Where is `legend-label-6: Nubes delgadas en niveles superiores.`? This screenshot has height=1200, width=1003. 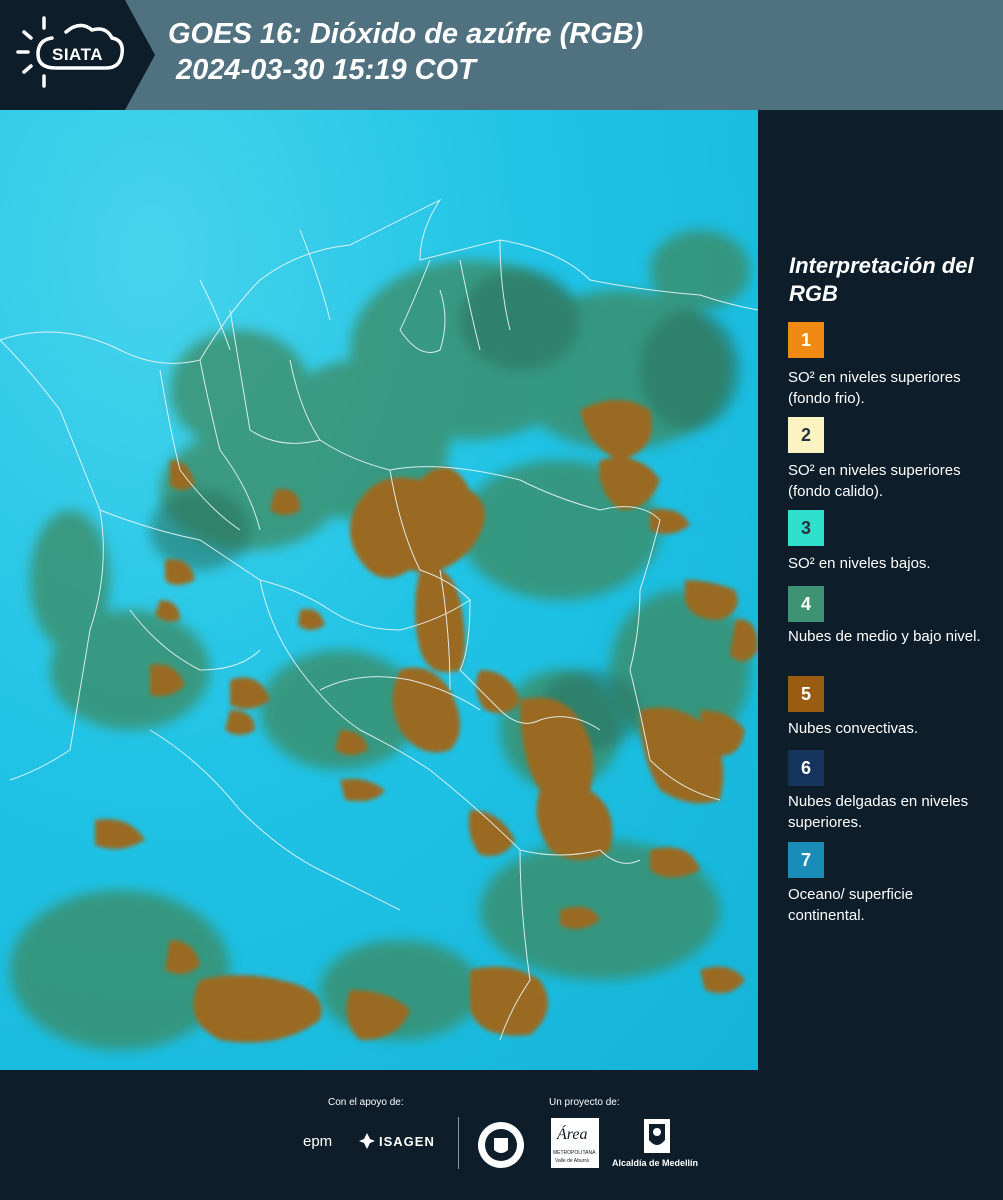 legend-label-6: Nubes delgadas en niveles superiores. is located at coordinates (878, 812).